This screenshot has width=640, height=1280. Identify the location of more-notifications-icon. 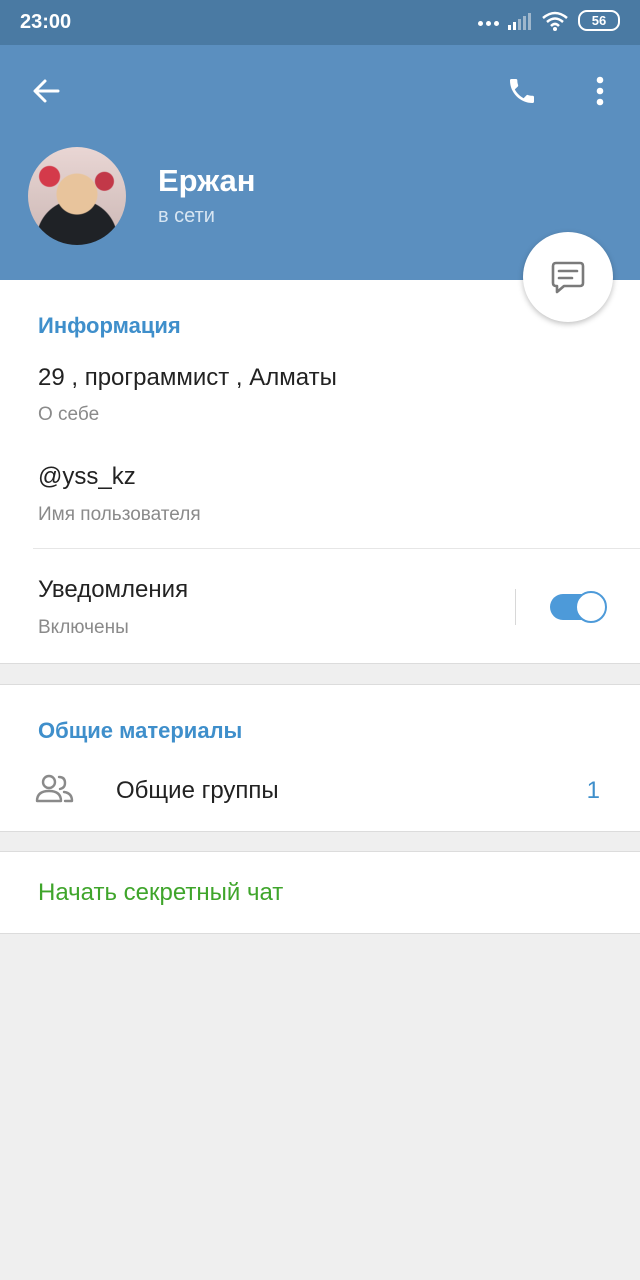
(488, 23).